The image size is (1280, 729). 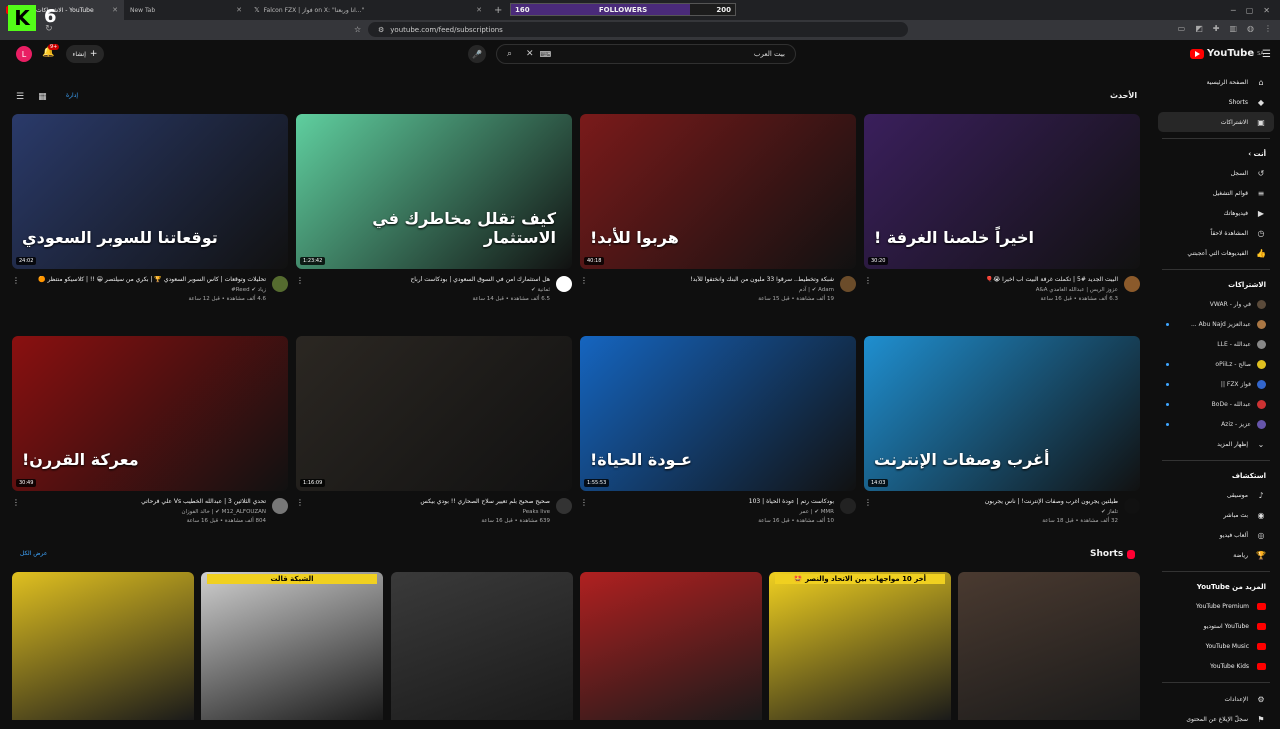 I want to click on sidebar-subscription: صالح - oPiiLz, so click(x=1216, y=364).